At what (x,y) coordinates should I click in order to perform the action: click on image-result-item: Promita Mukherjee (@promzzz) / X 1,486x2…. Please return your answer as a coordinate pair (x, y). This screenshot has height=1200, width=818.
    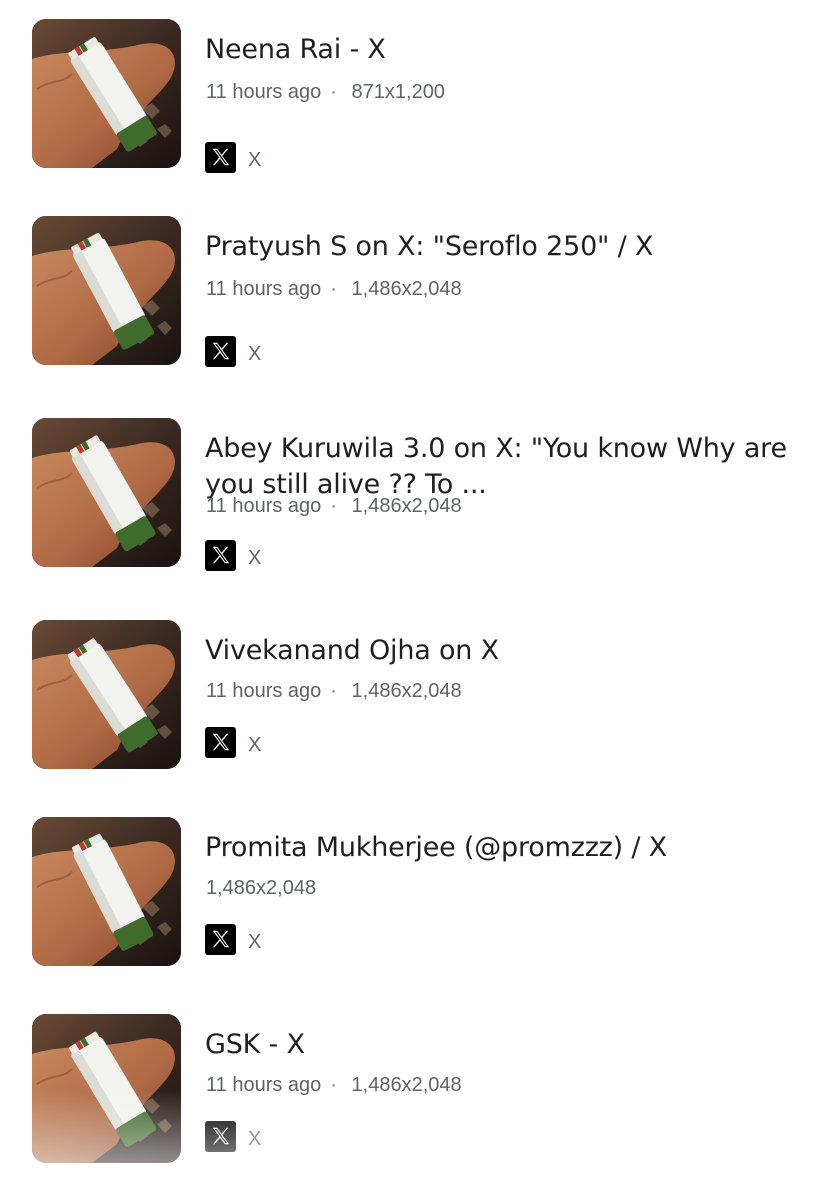
    Looking at the image, I should click on (409, 892).